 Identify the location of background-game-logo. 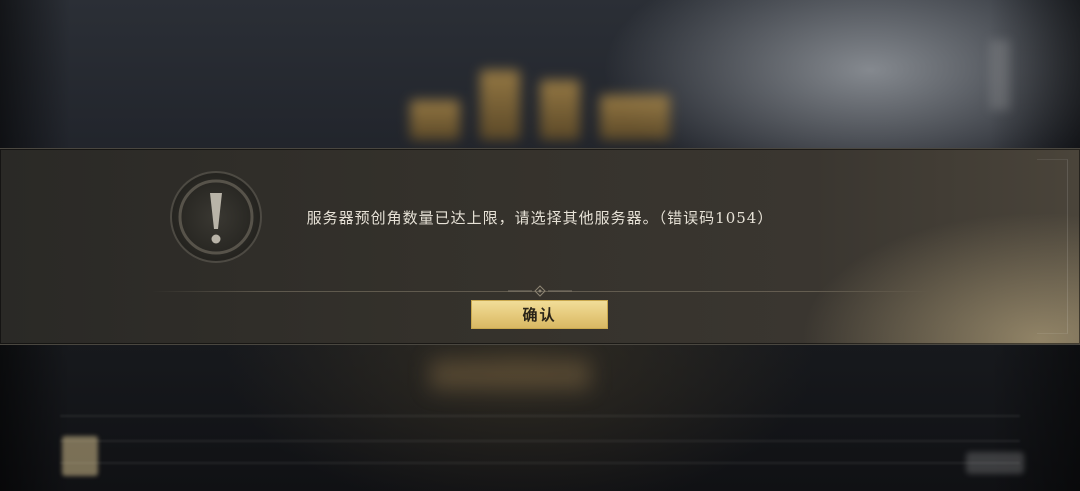
(550, 105).